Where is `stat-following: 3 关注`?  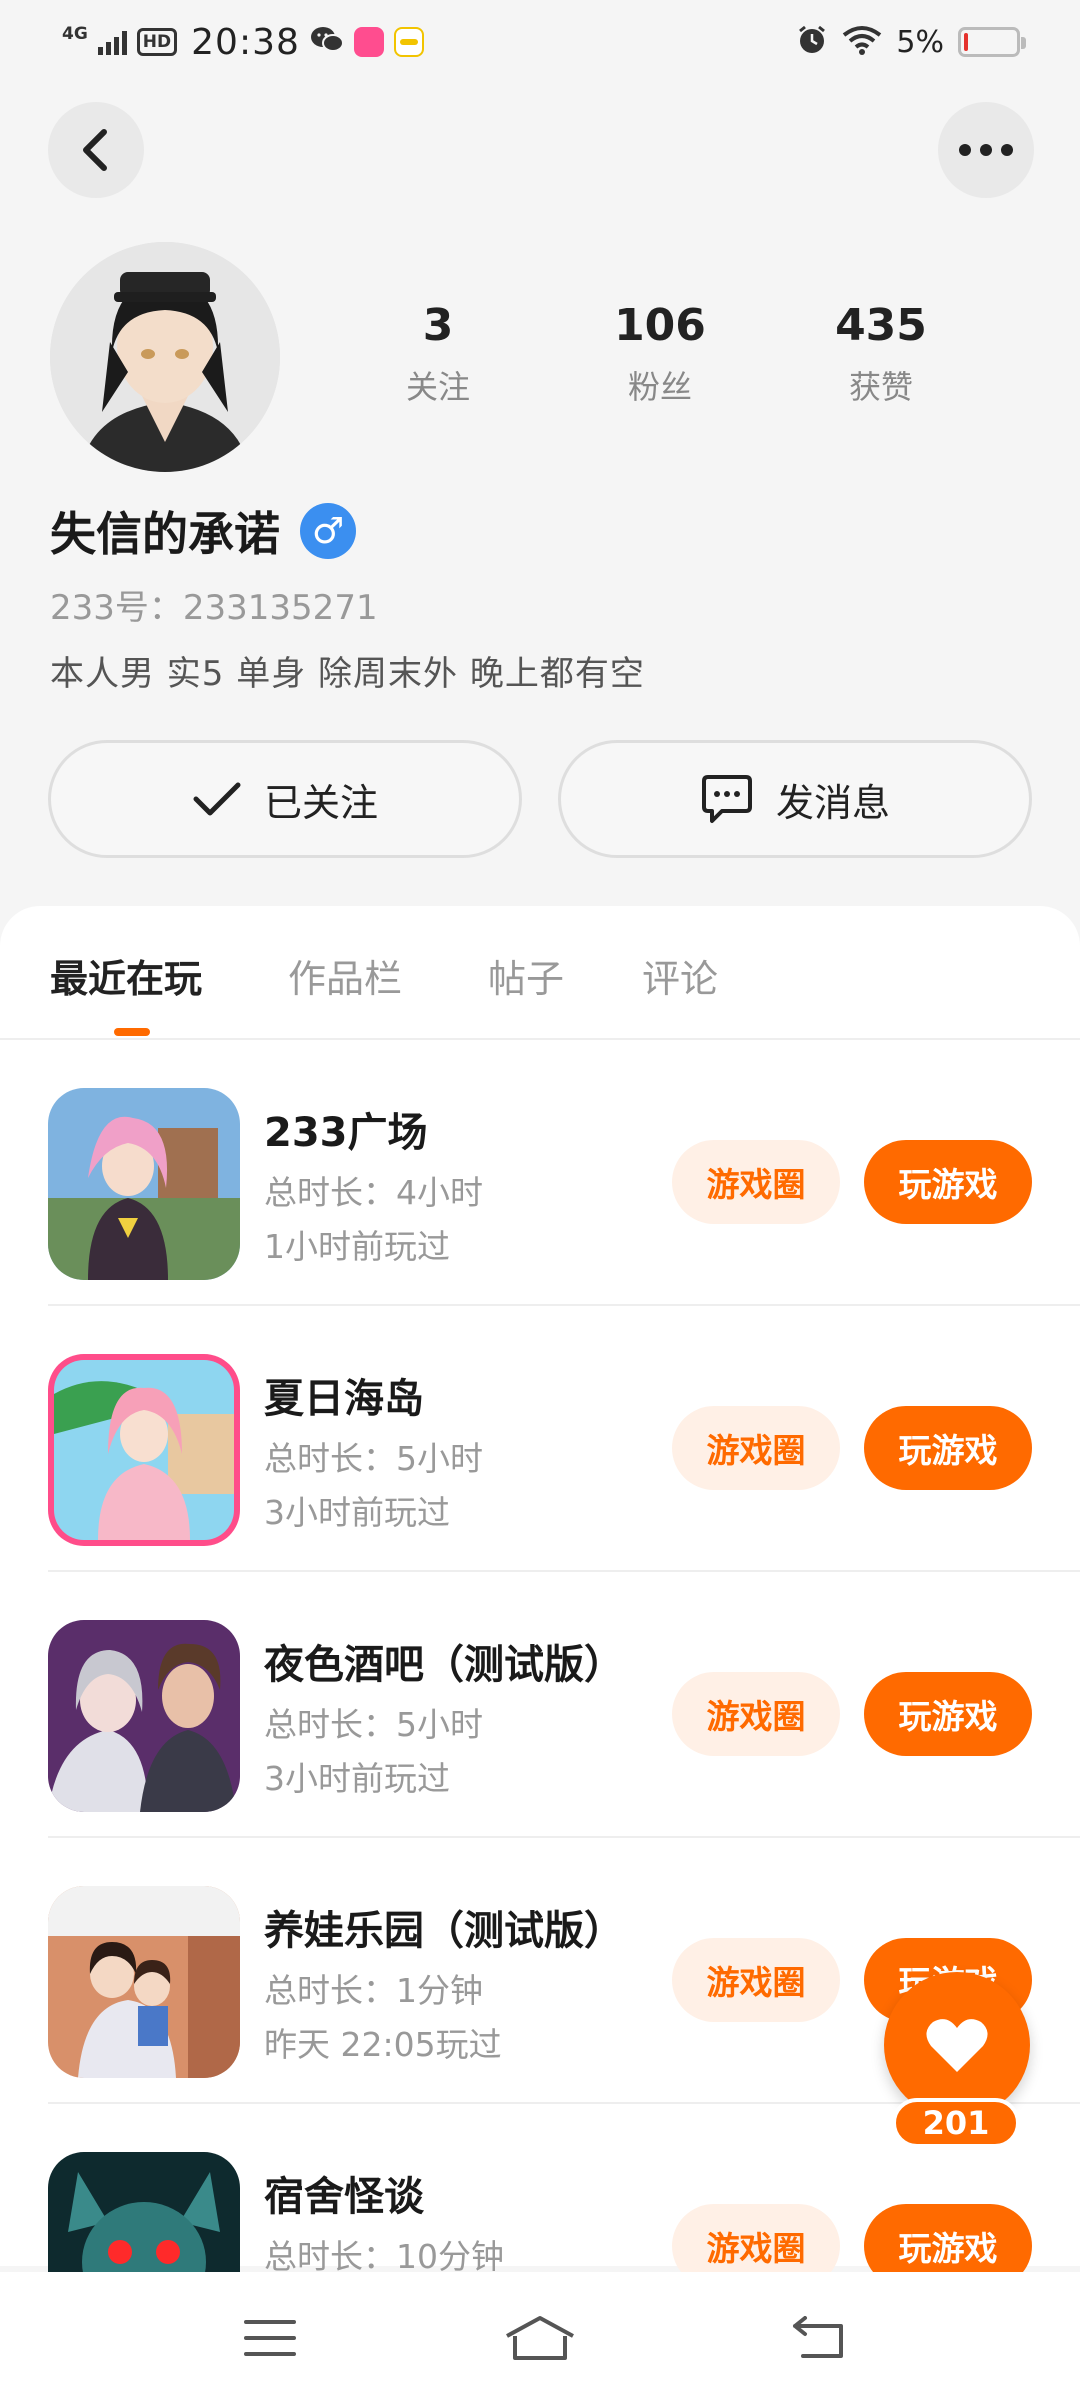
stat-following: 3 关注 is located at coordinates (438, 354).